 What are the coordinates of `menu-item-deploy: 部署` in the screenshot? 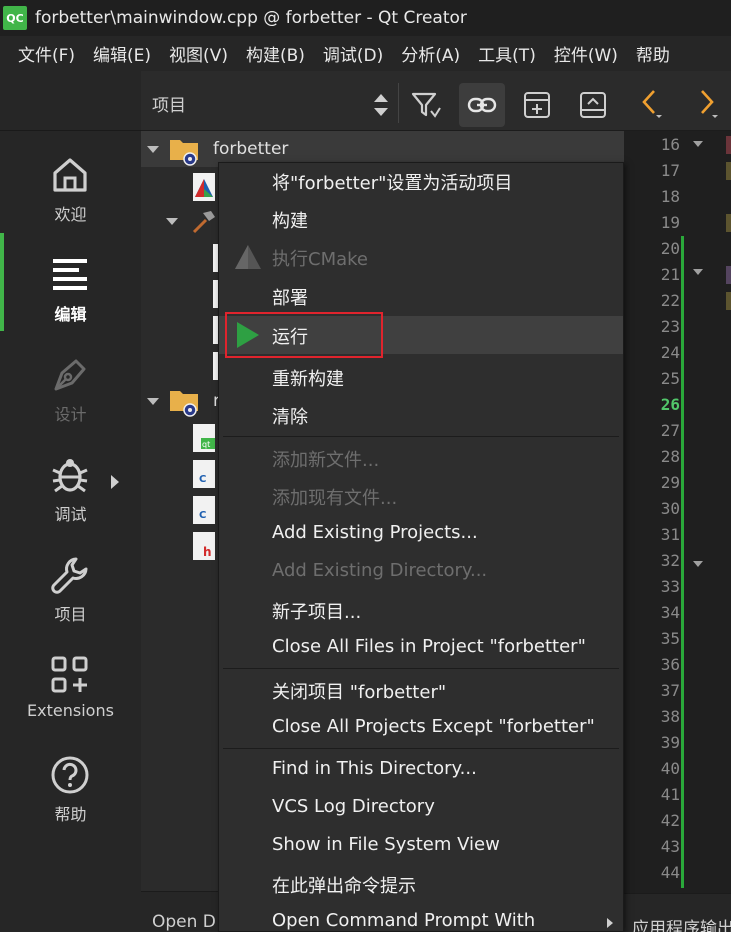 It's located at (421, 296).